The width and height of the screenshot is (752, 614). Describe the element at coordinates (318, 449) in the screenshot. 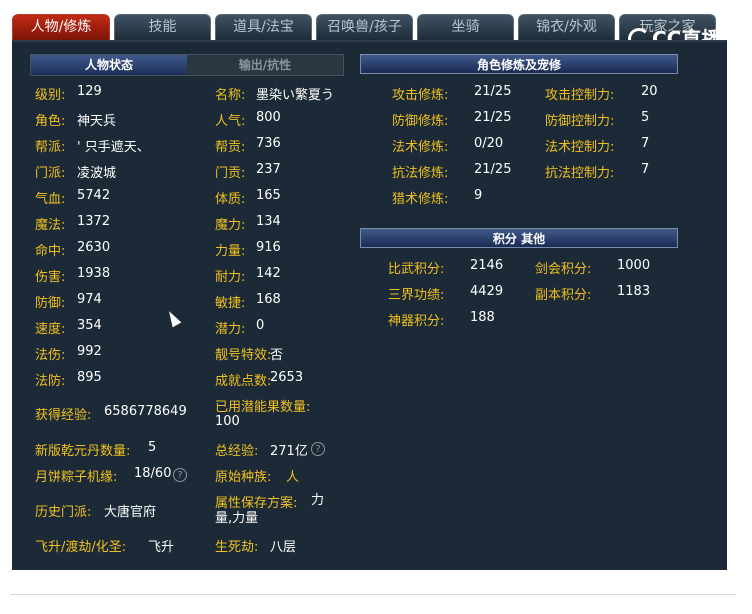

I see `total-exp-help-icon: ?` at that location.